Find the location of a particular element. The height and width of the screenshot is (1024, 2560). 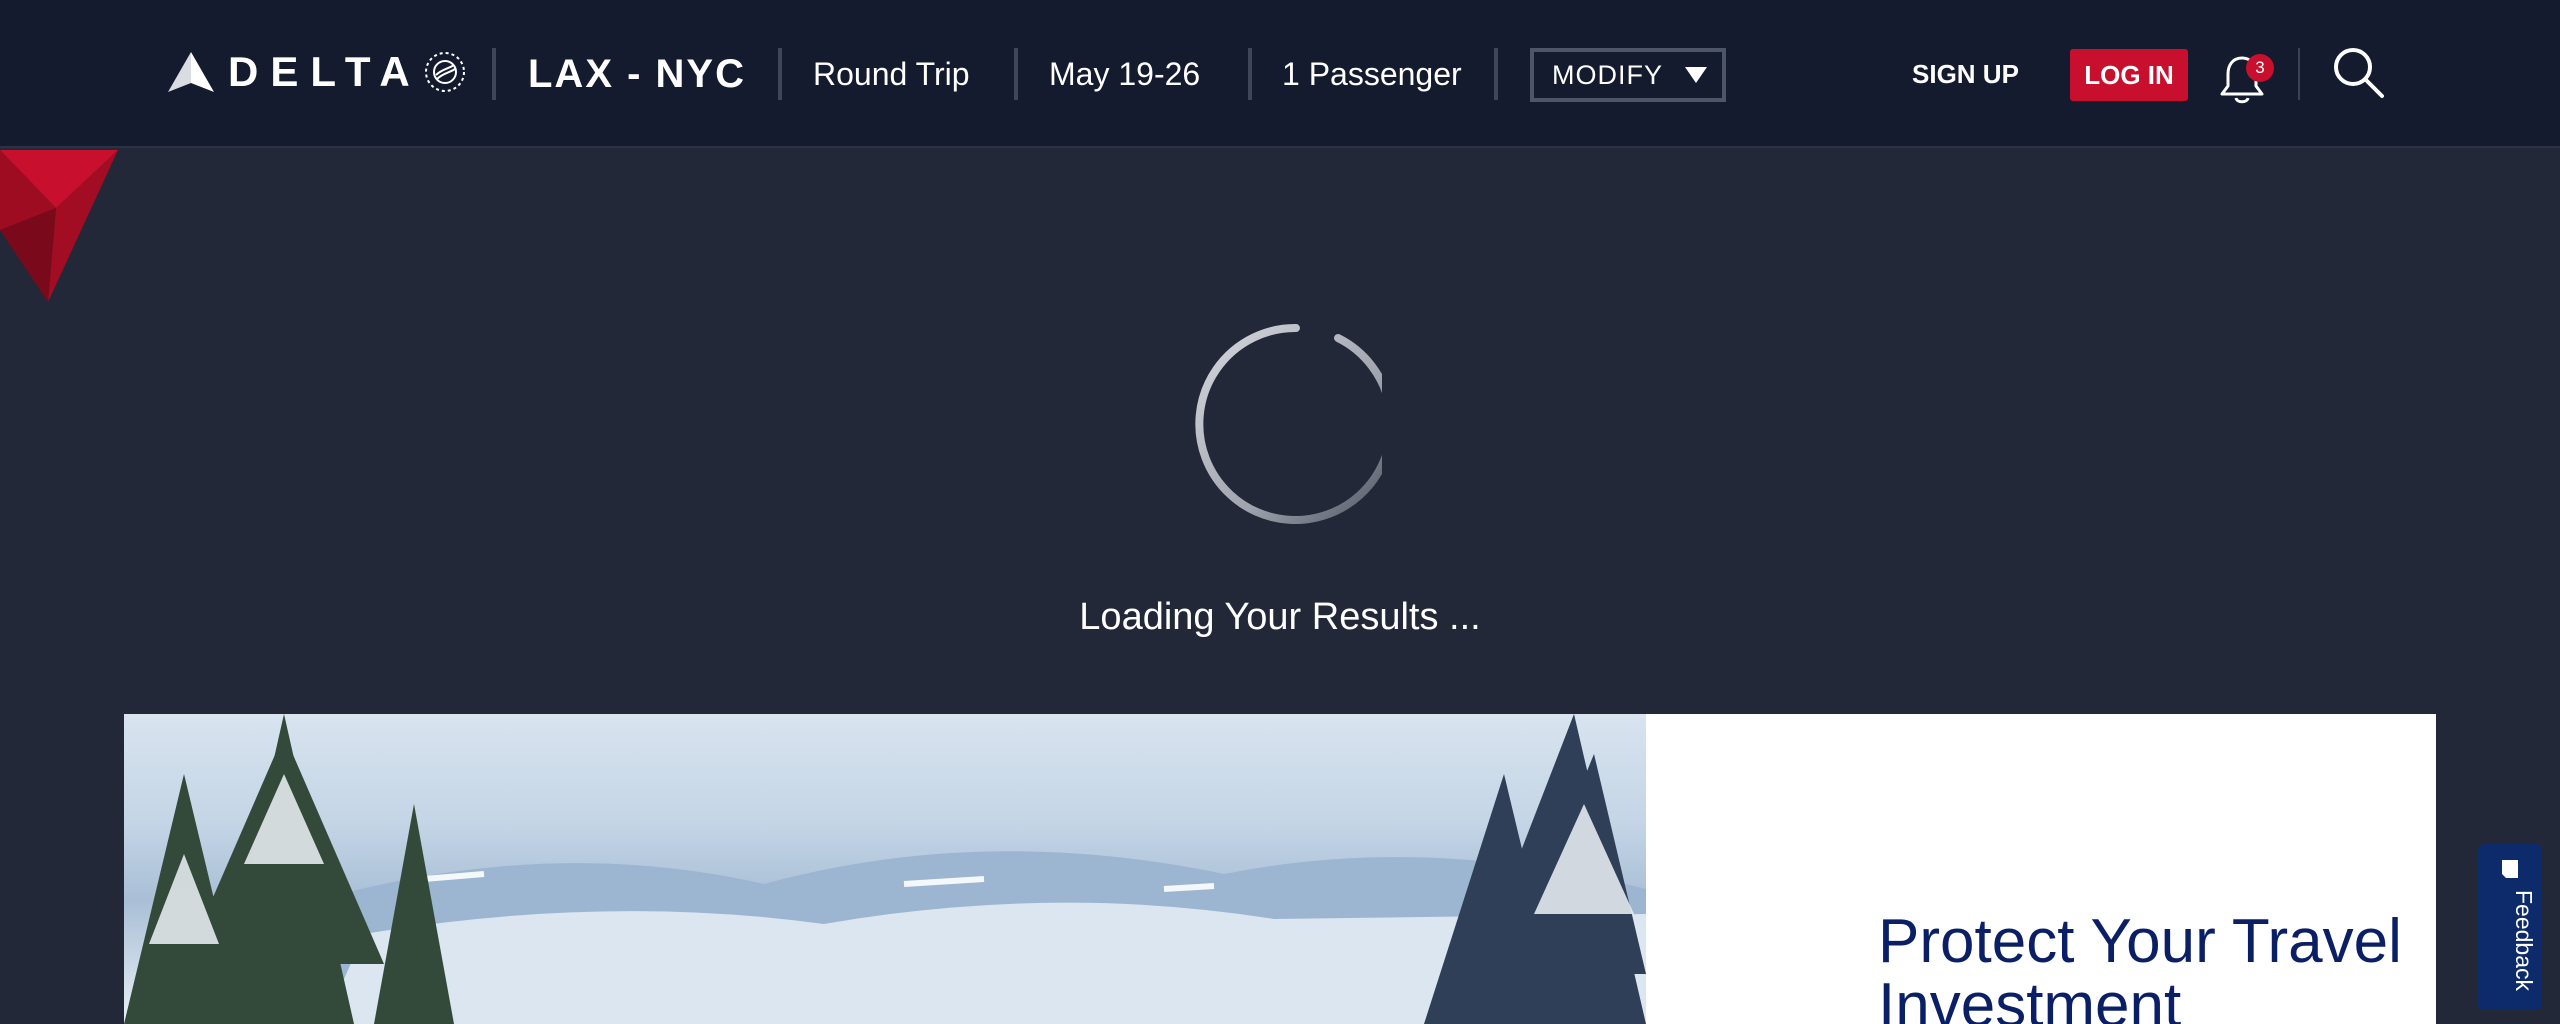

feedback-label: Feedback is located at coordinates (2524, 941).